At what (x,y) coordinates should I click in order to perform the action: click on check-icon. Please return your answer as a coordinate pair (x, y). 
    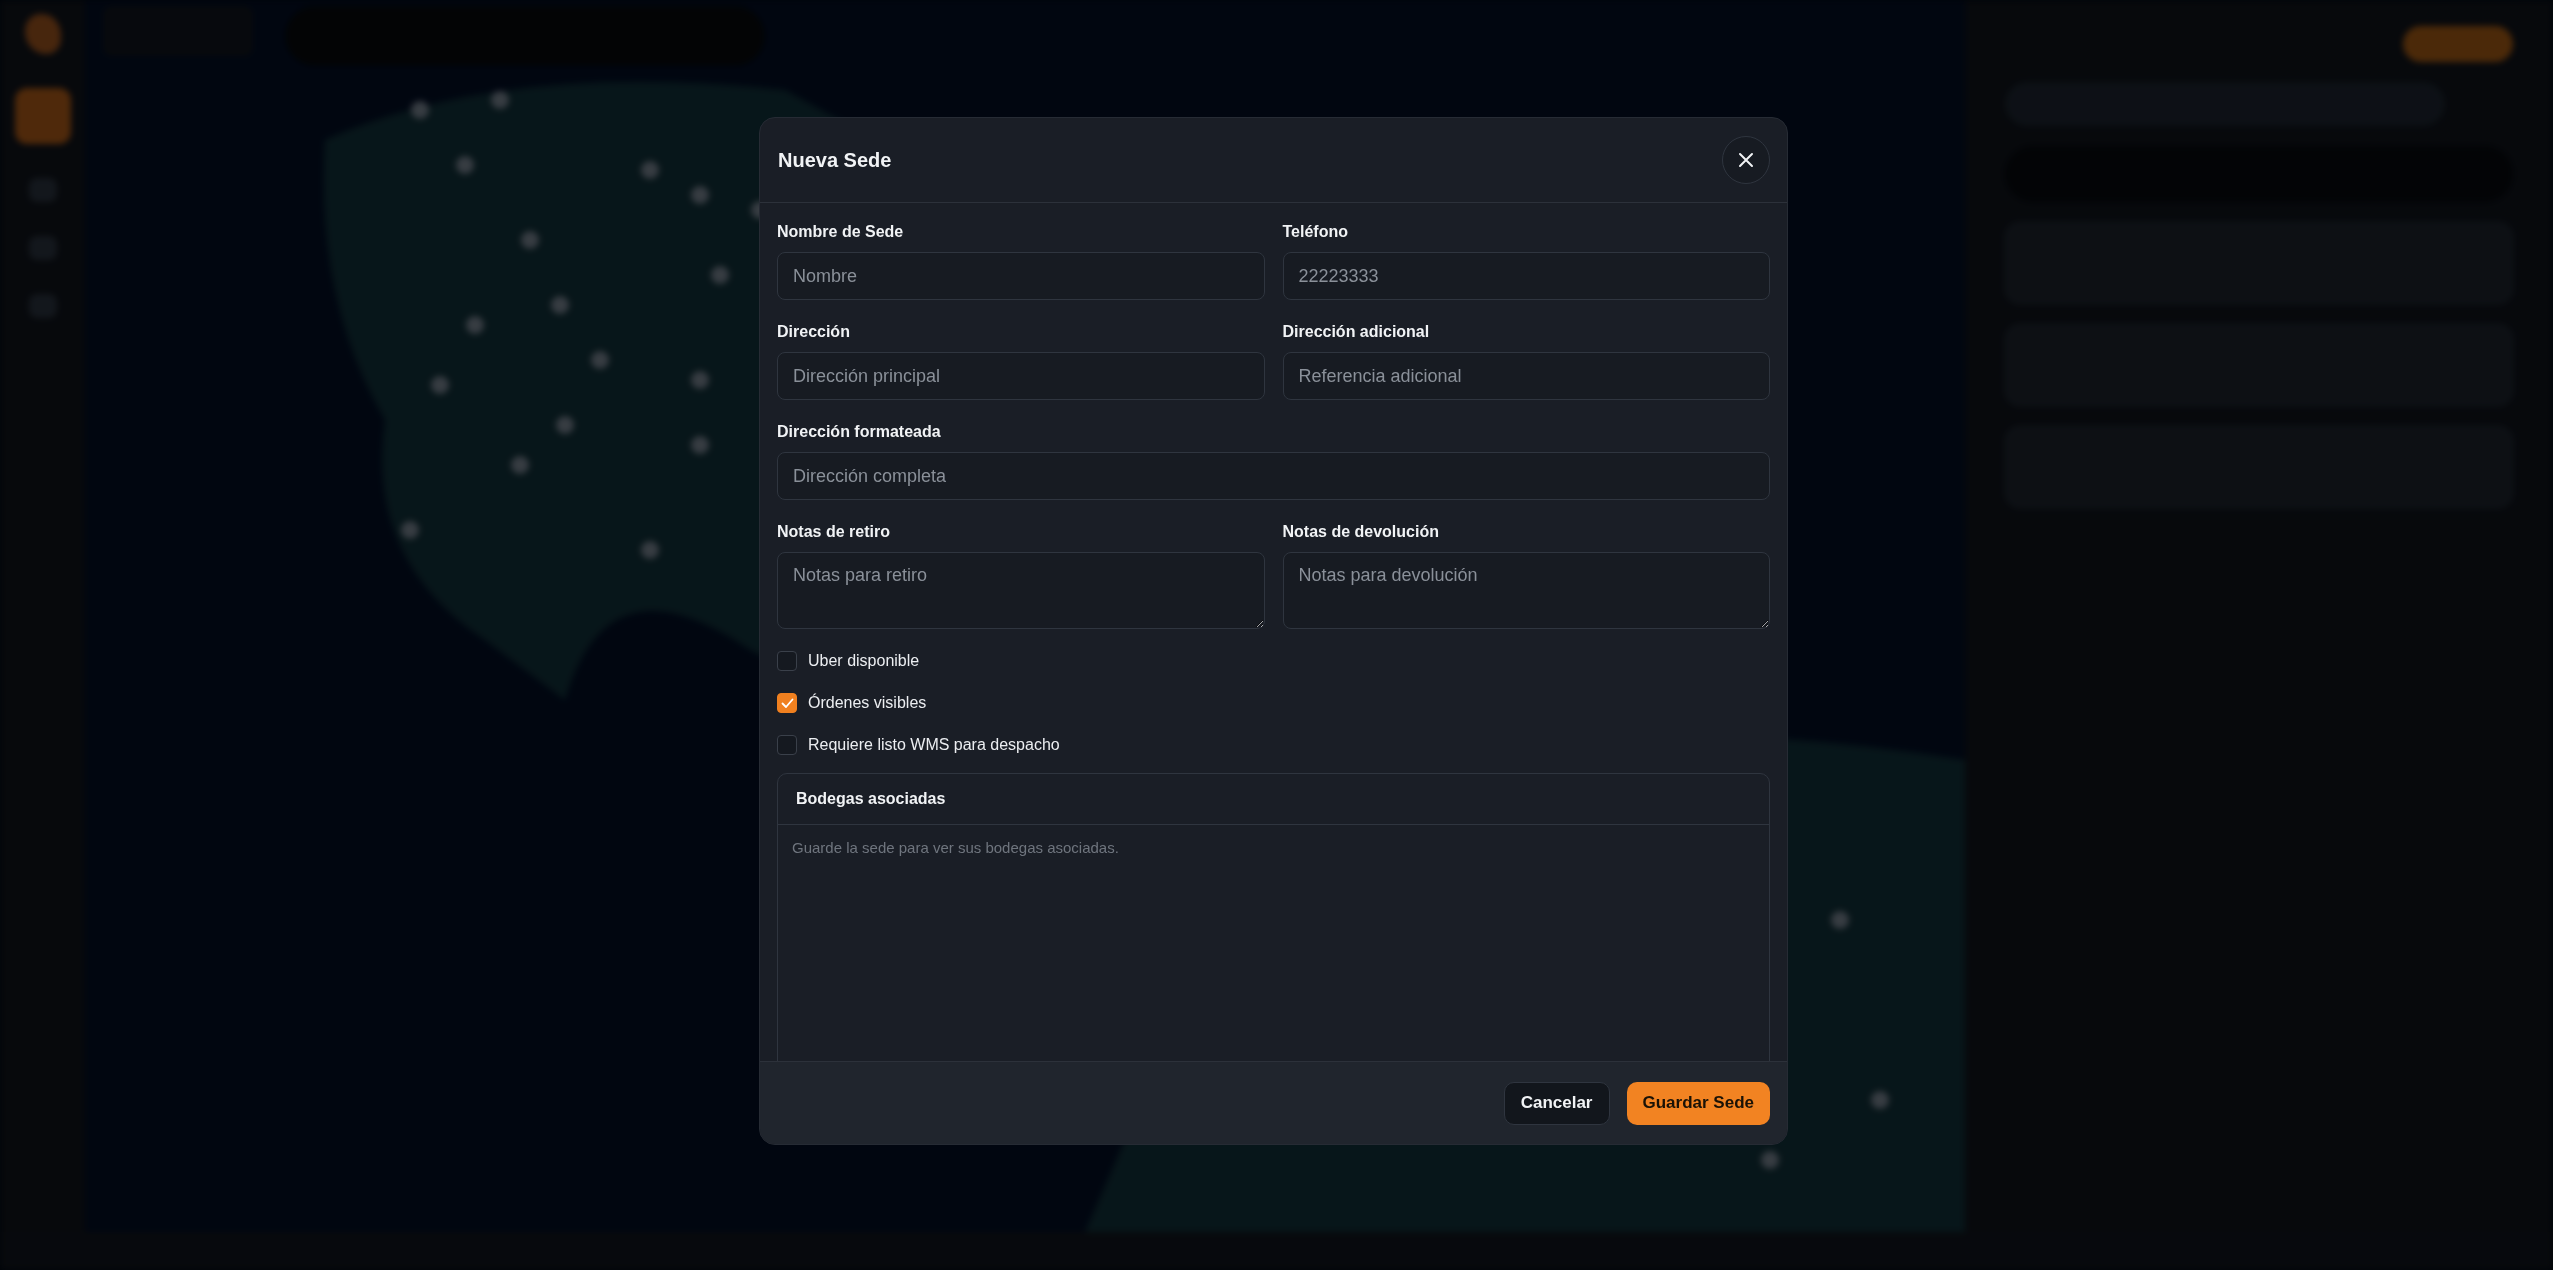
    Looking at the image, I should click on (787, 703).